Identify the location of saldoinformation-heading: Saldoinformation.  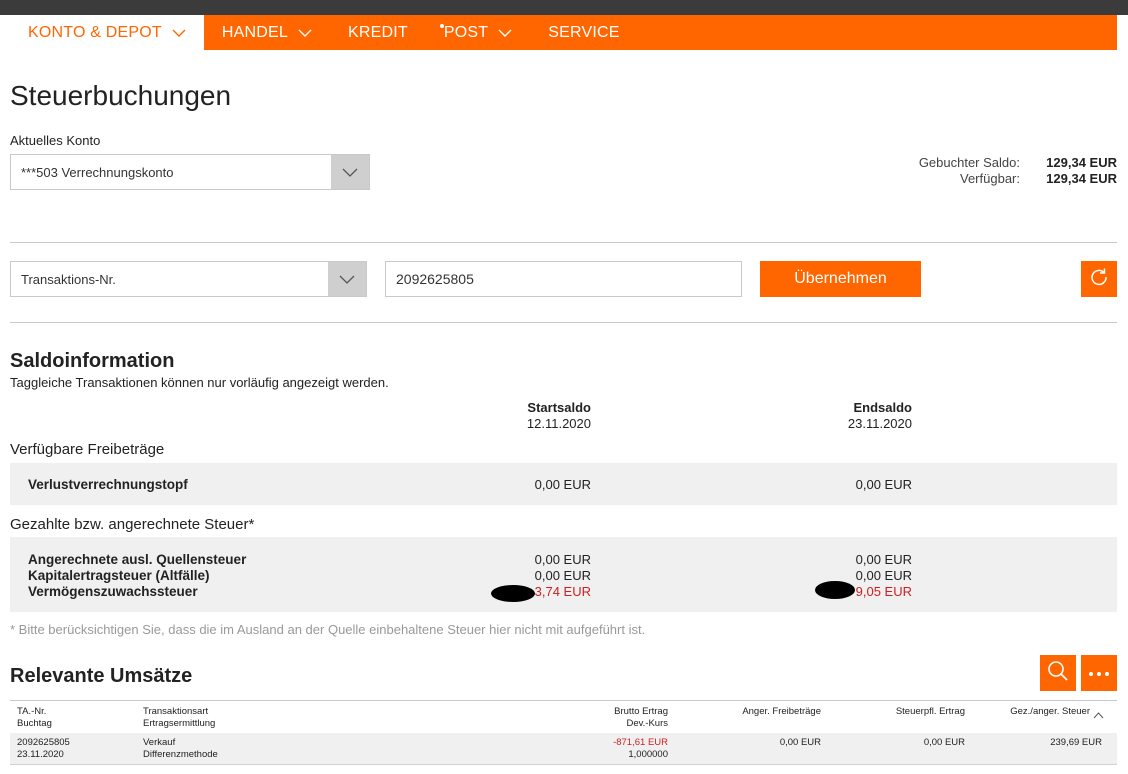
(92, 361).